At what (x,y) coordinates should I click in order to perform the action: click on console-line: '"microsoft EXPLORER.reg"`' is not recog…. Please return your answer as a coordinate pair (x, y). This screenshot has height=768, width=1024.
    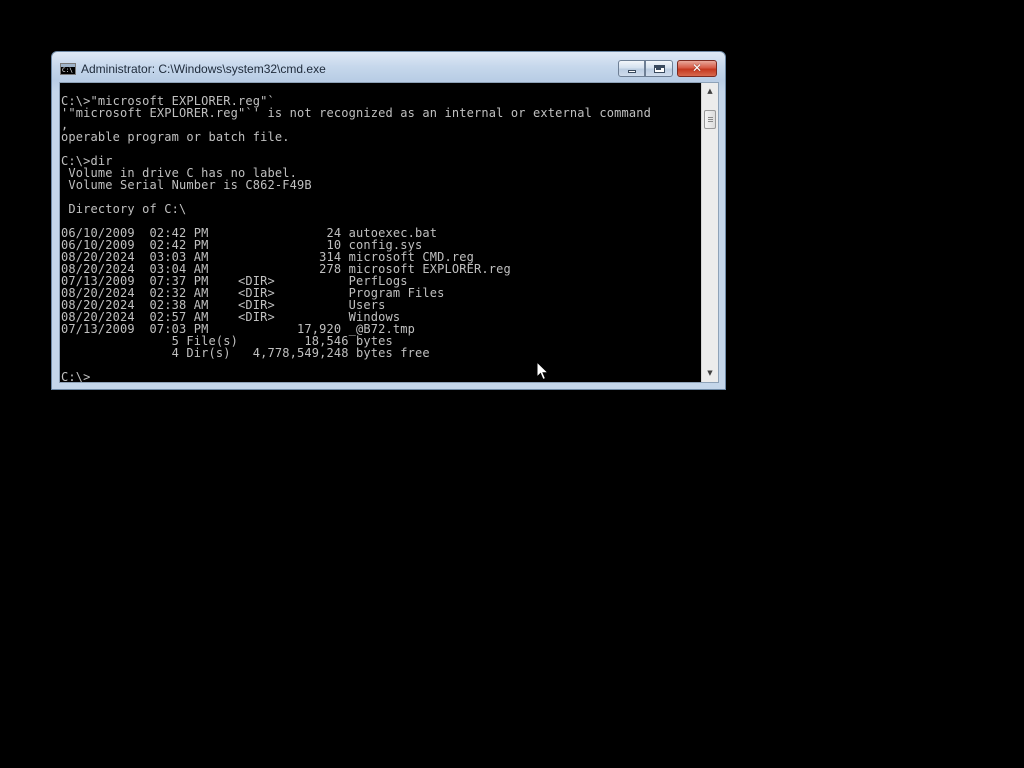
    Looking at the image, I should click on (356, 113).